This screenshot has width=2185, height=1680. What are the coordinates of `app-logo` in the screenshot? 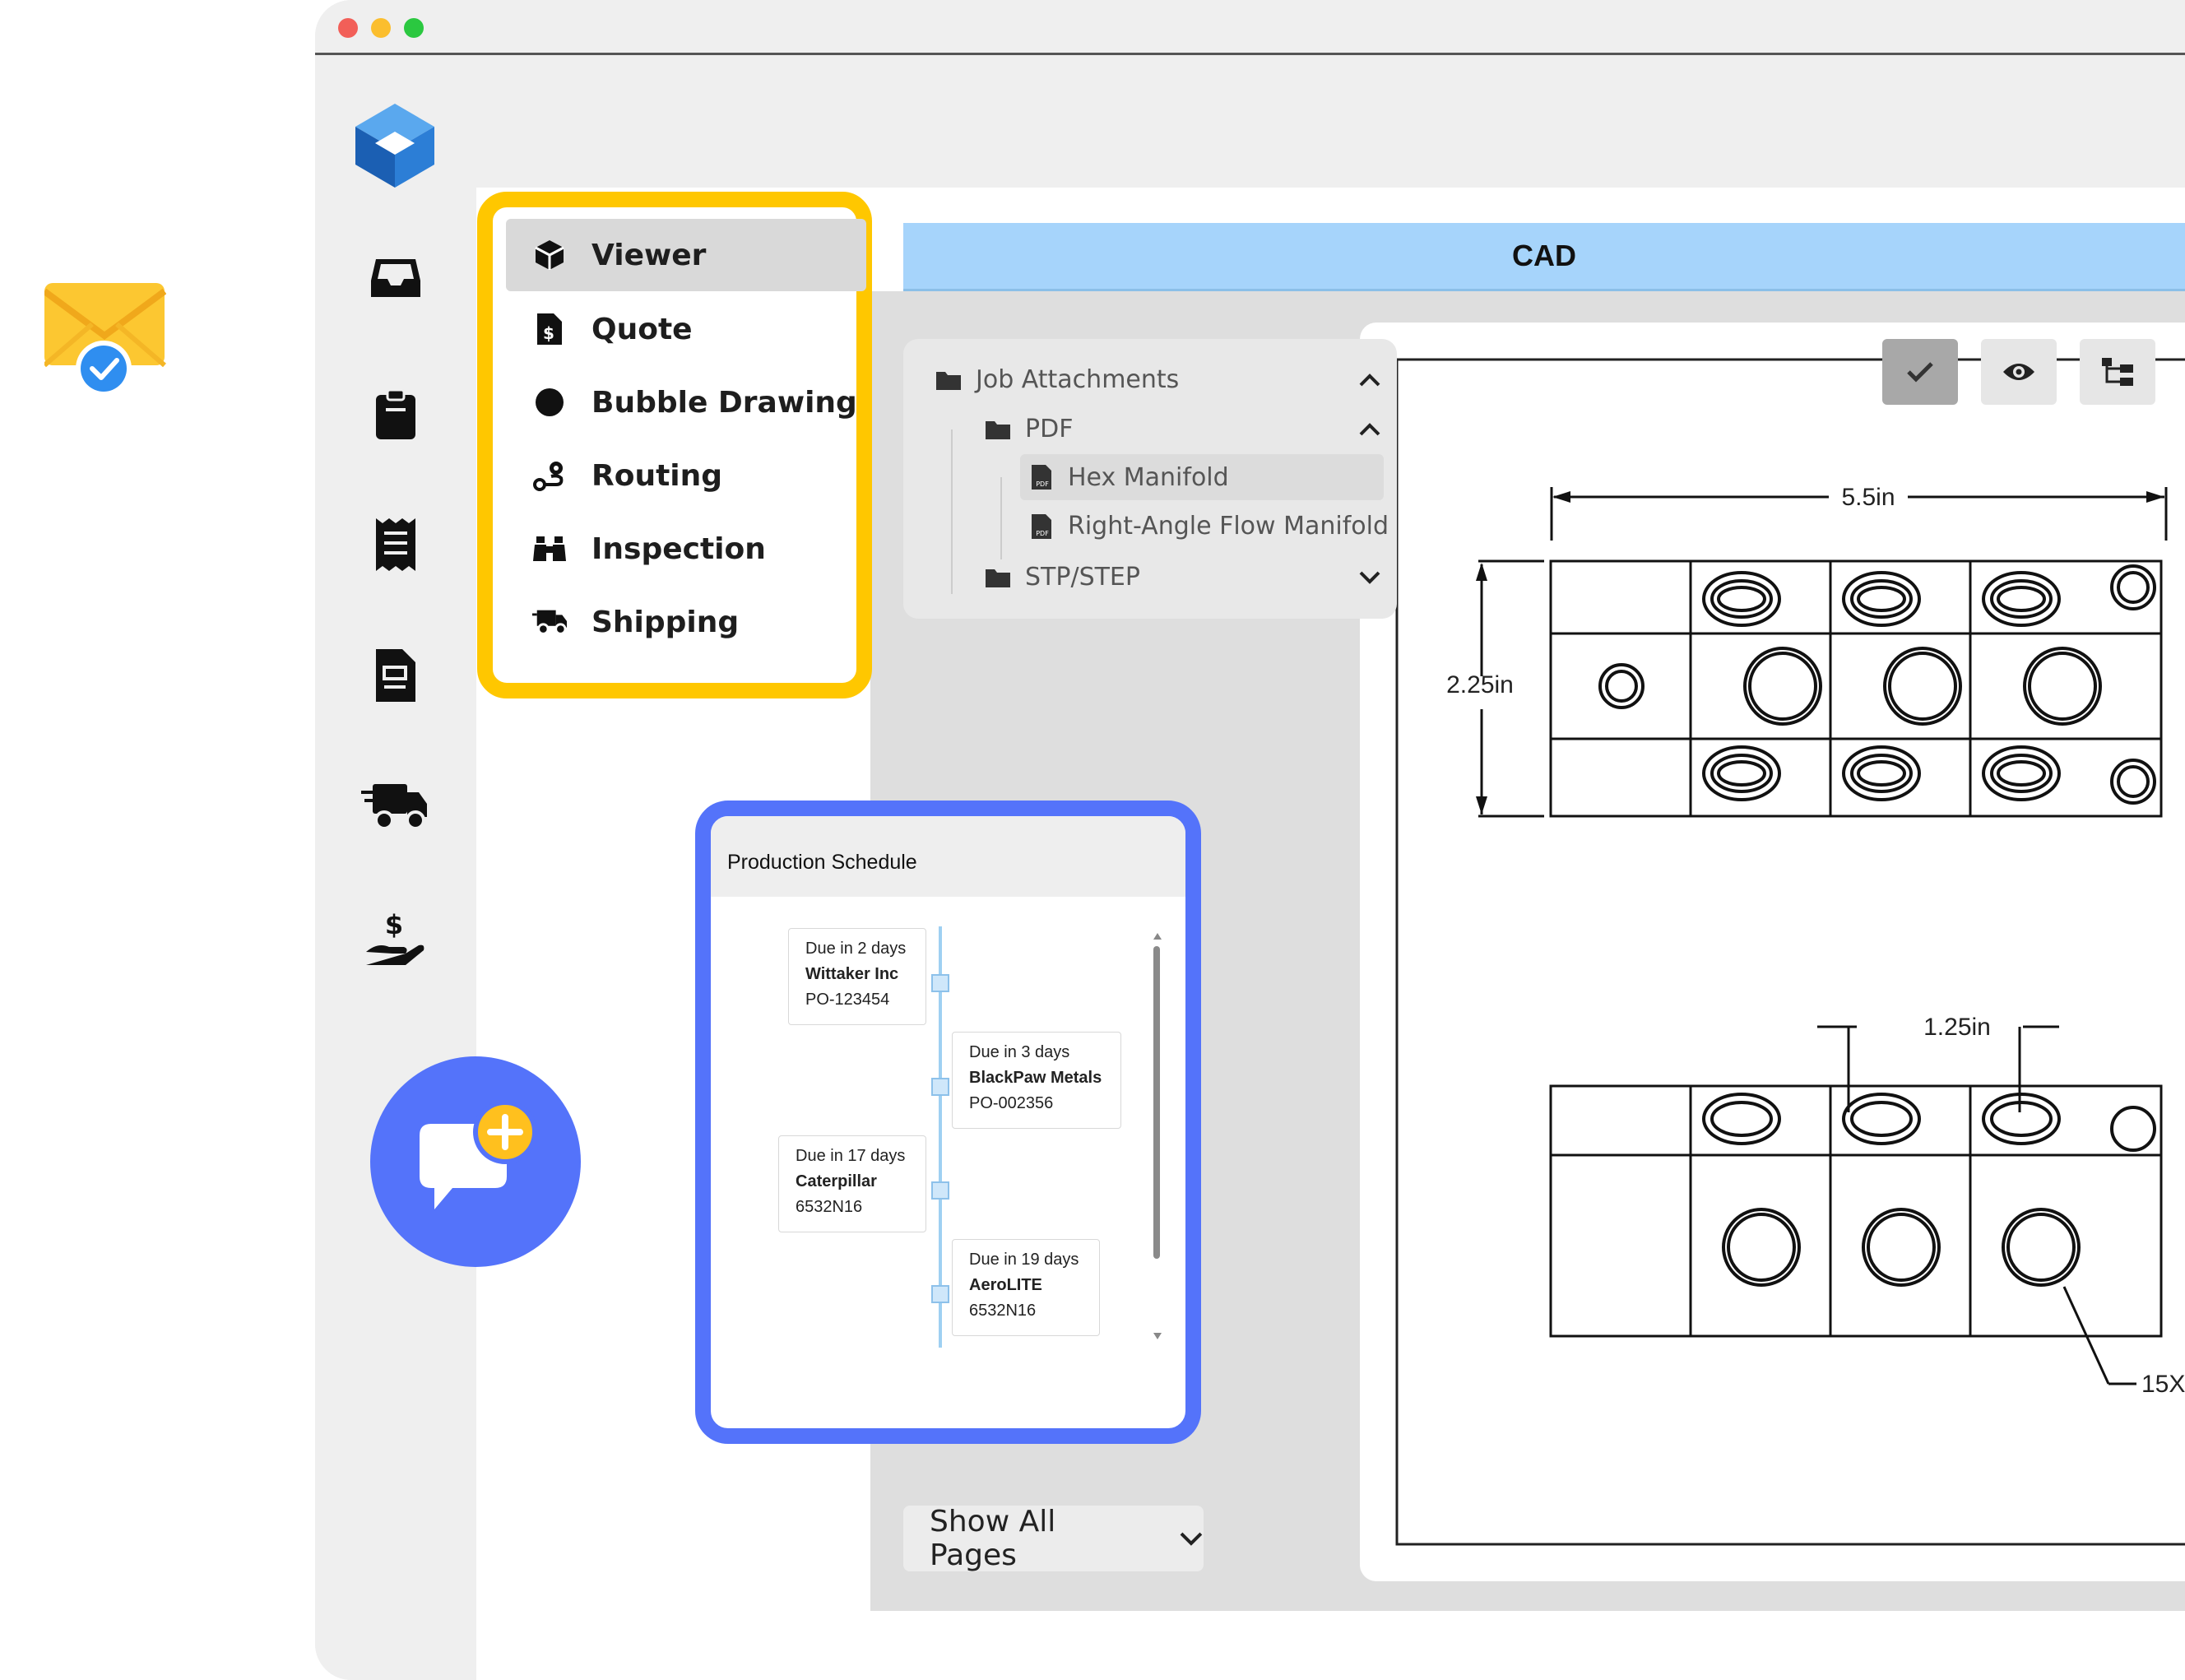 It's located at (395, 147).